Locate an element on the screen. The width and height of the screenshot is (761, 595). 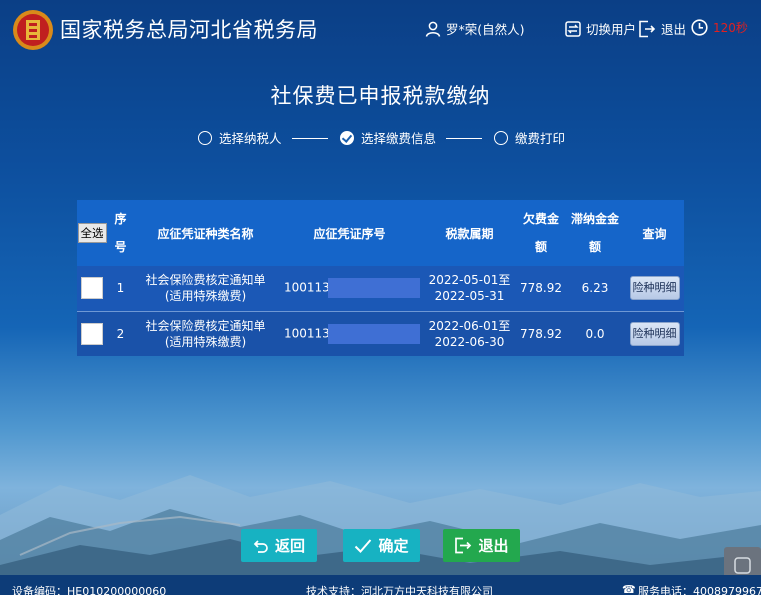
row-seq: 1 is located at coordinates (120, 288).